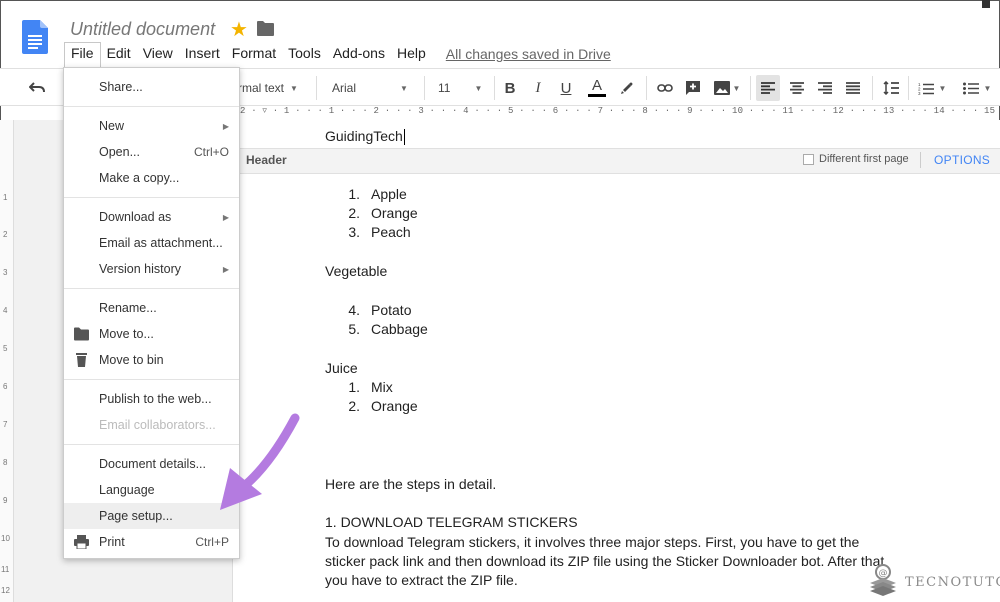 The width and height of the screenshot is (1000, 602). What do you see at coordinates (727, 88) in the screenshot?
I see `insert-image-icon: ▼` at bounding box center [727, 88].